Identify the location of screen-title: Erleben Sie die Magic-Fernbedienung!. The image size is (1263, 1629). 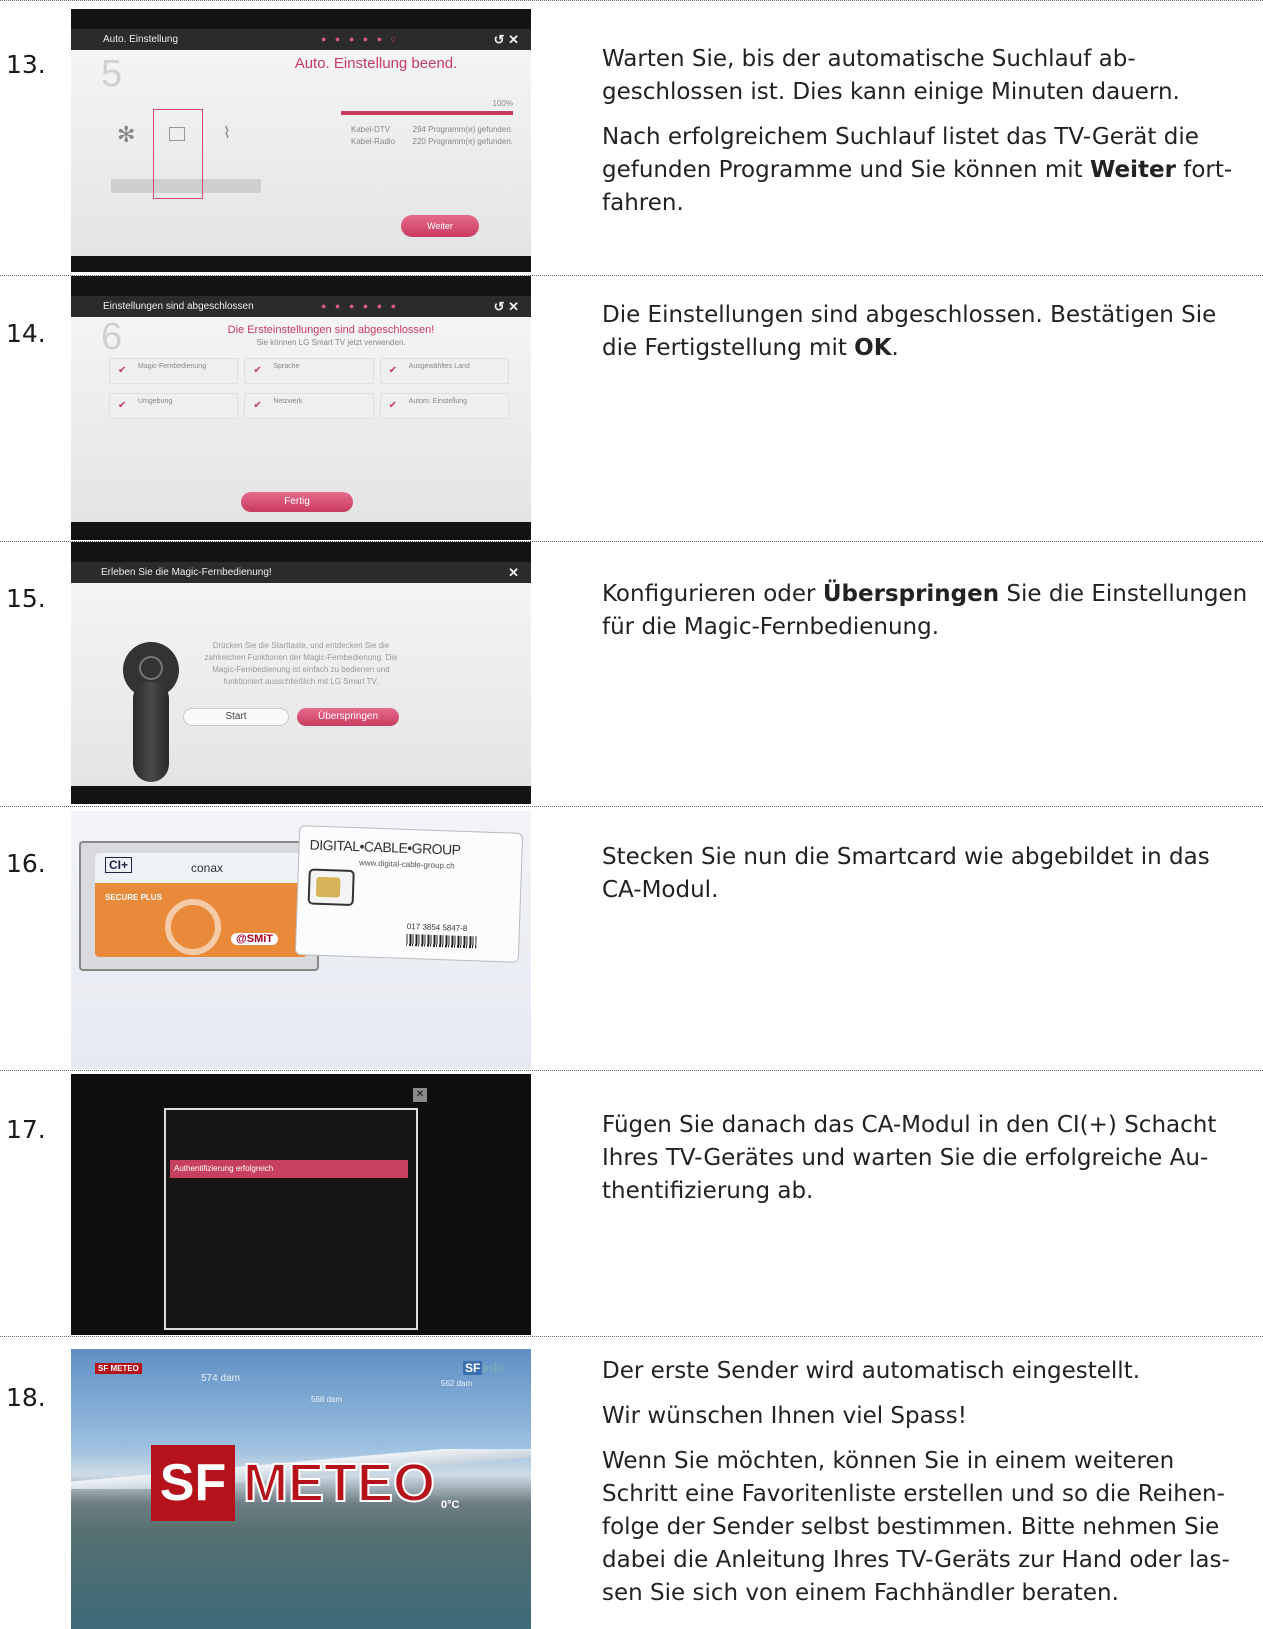
(186, 572).